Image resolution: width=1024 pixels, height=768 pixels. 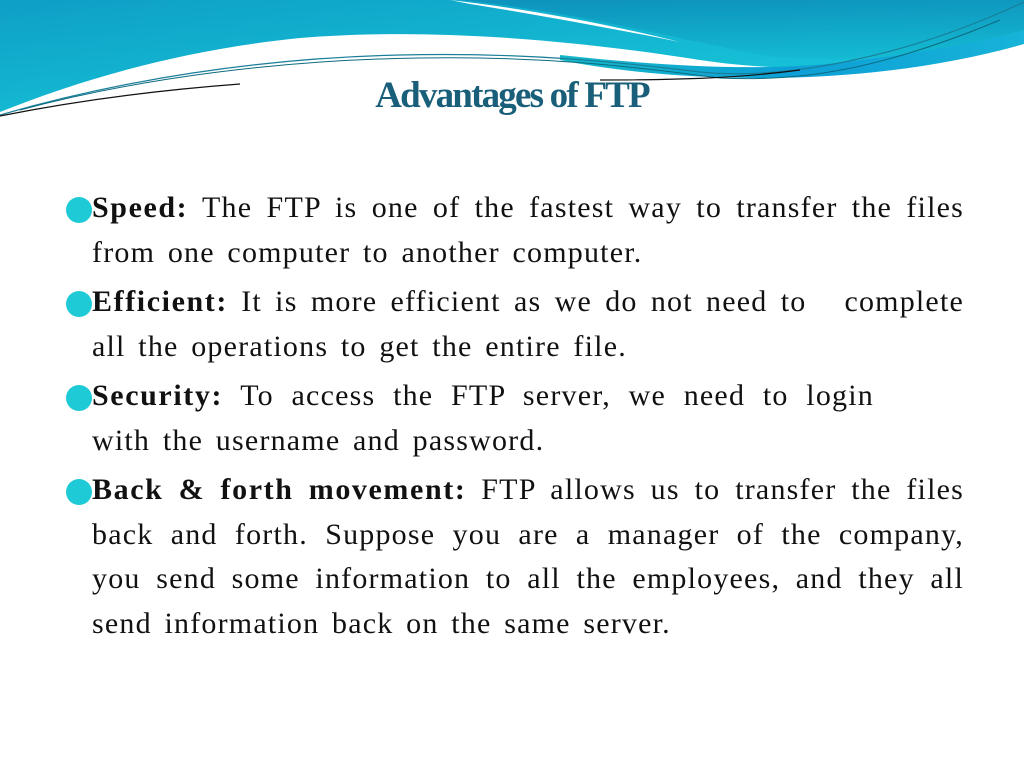 I want to click on slide-title: Advantages of FTP, so click(x=512, y=95).